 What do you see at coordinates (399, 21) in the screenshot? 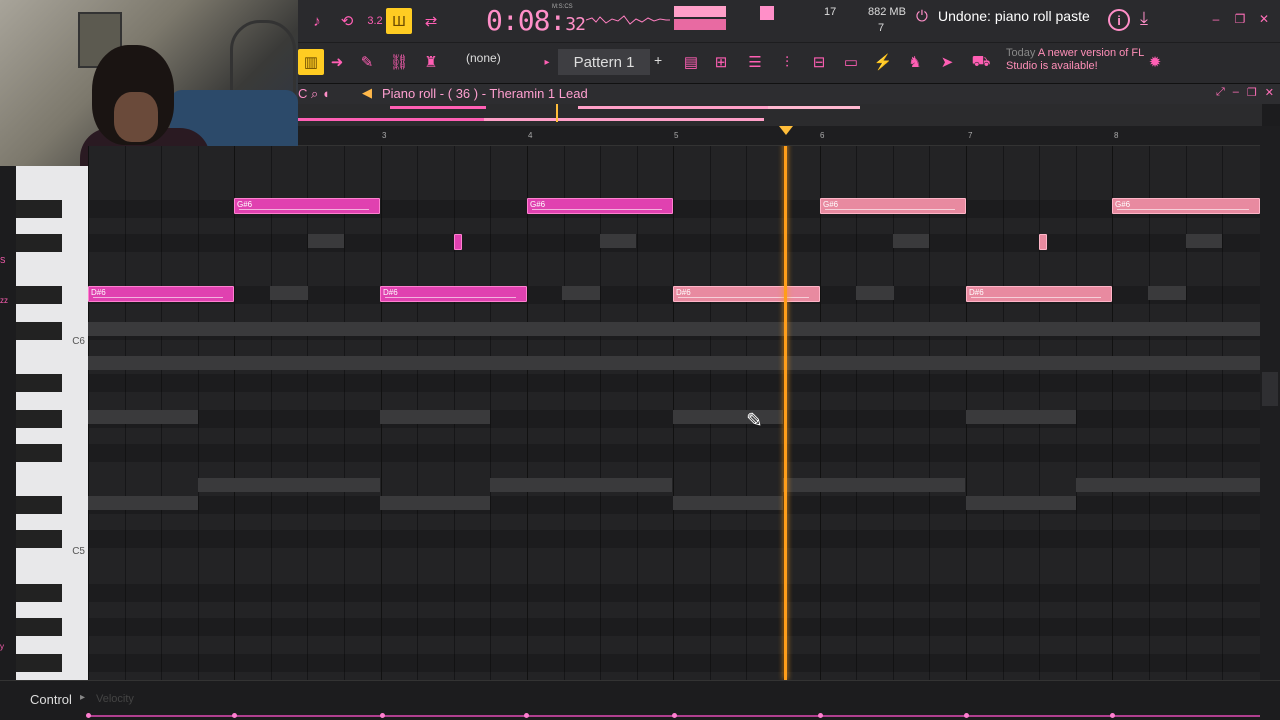
I see `step-edit-icon: Ш` at bounding box center [399, 21].